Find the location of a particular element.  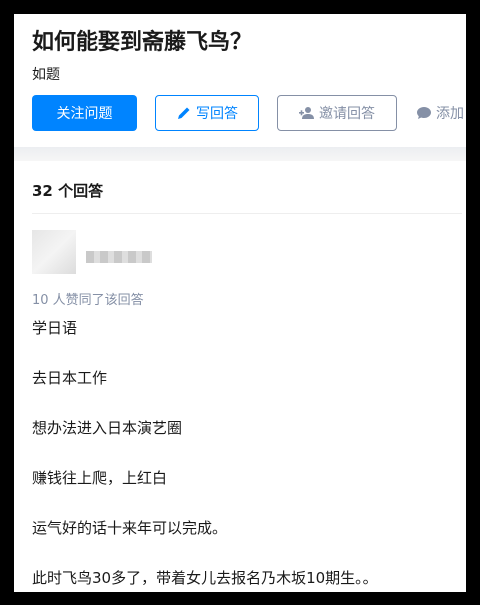

answers-count: 32 个回答 is located at coordinates (68, 191).